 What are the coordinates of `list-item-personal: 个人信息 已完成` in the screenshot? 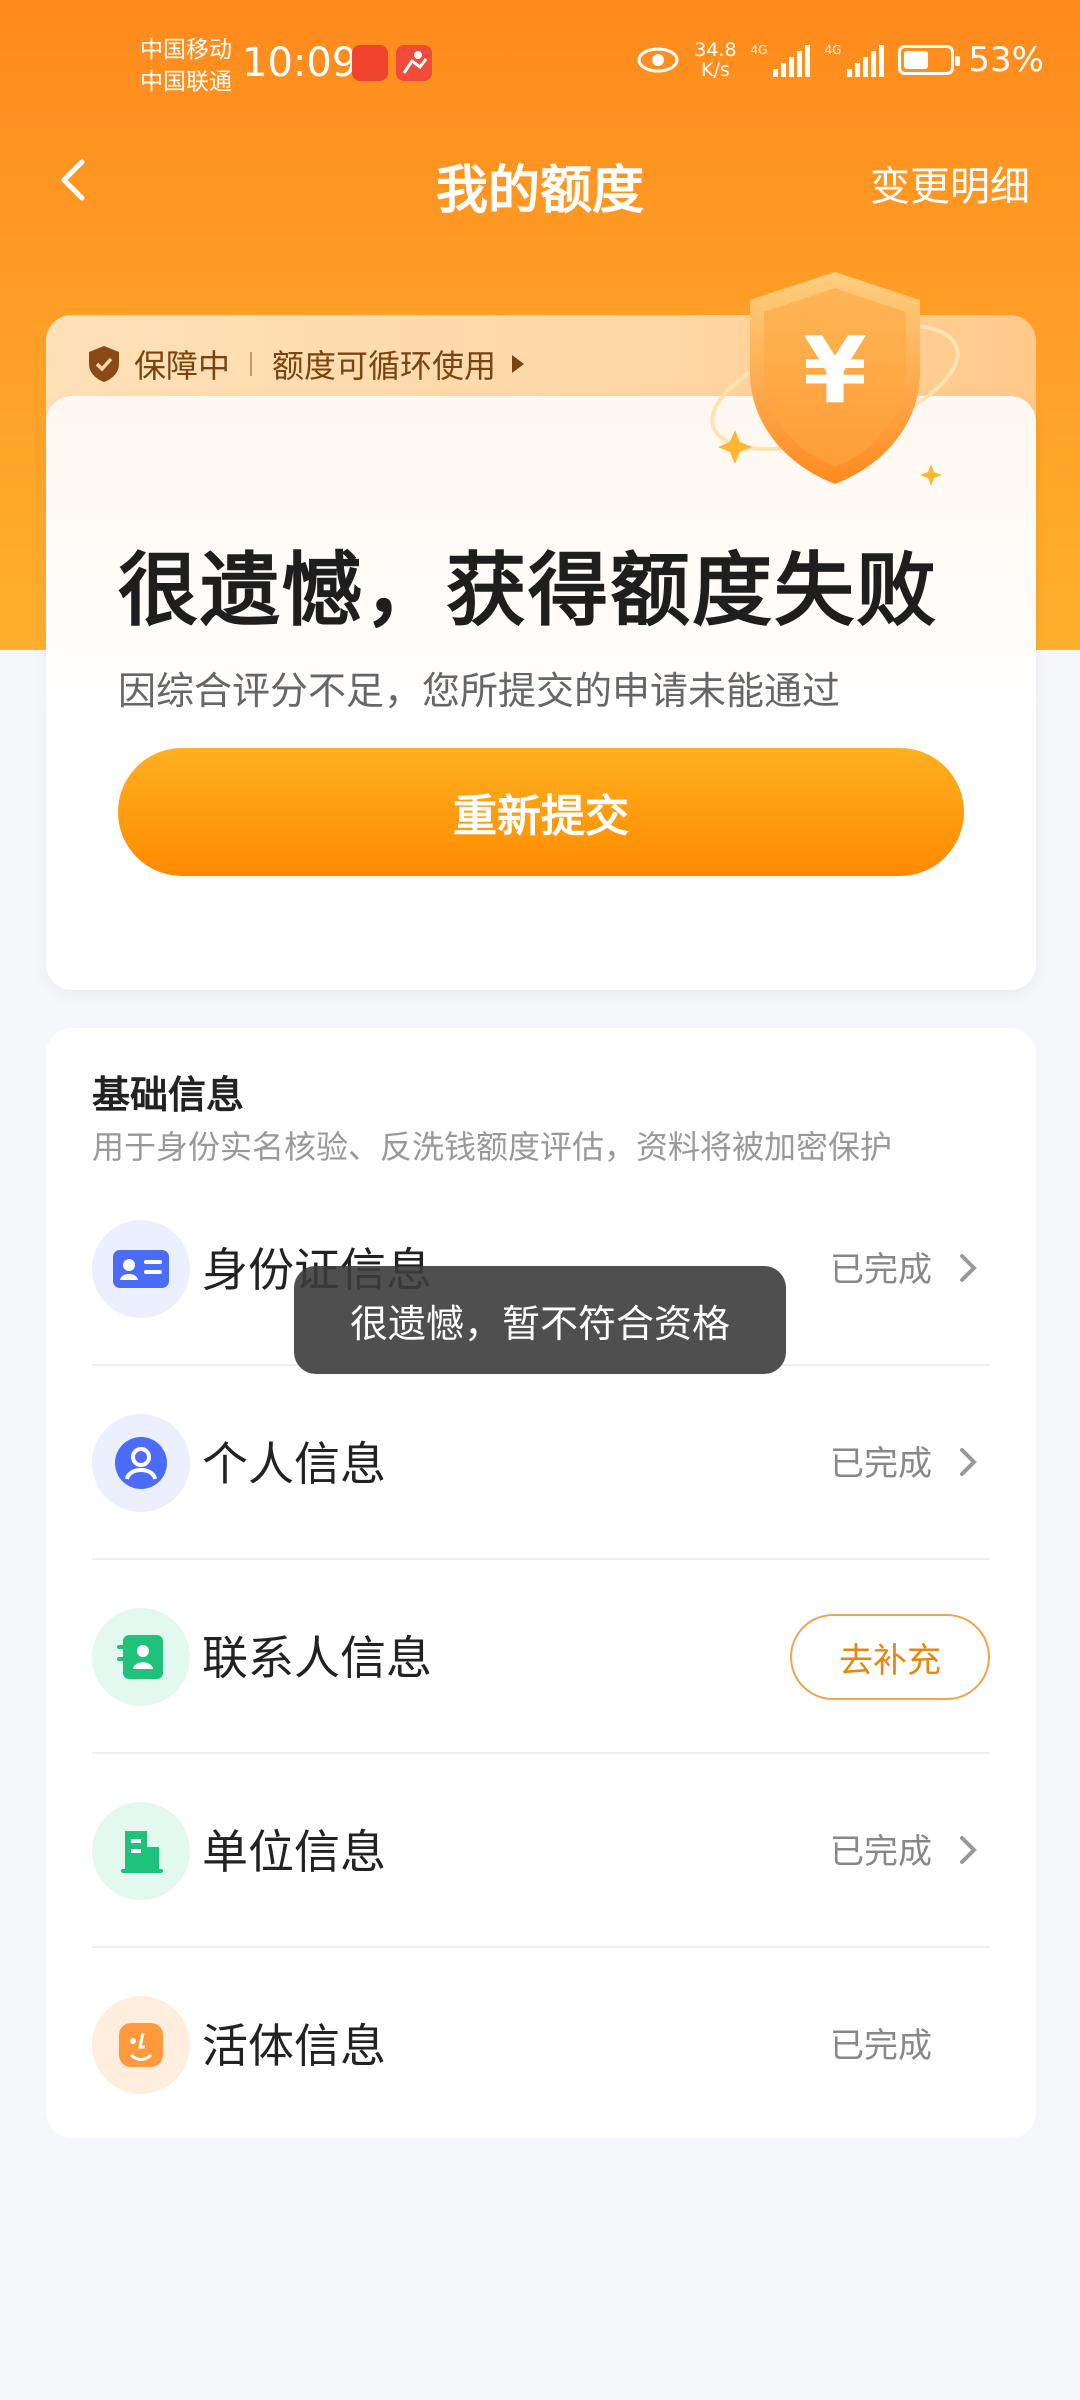 It's located at (541, 1463).